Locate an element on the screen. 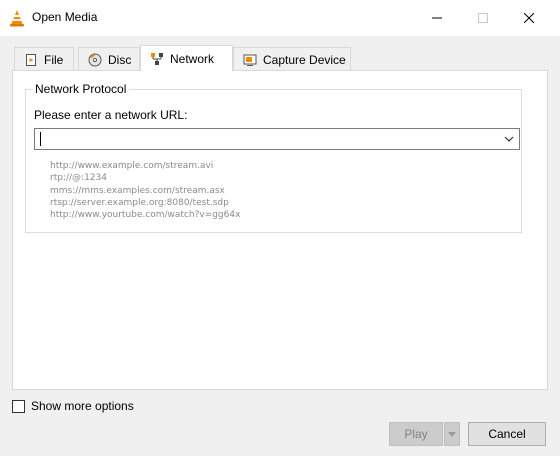 Image resolution: width=560 pixels, height=456 pixels. minimize-icon is located at coordinates (437, 18).